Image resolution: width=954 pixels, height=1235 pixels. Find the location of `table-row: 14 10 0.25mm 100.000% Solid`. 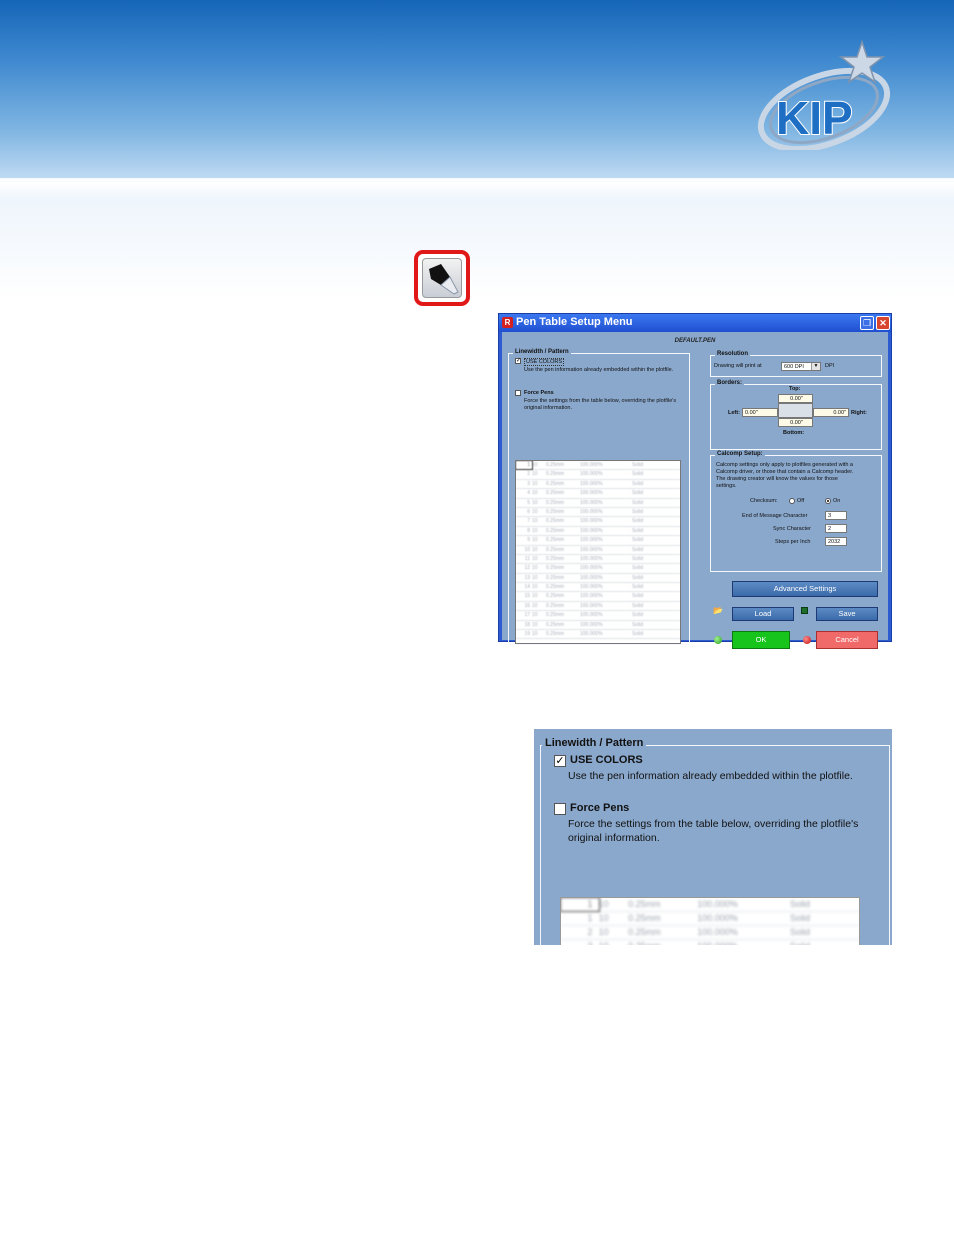

table-row: 14 10 0.25mm 100.000% Solid is located at coordinates (598, 588).